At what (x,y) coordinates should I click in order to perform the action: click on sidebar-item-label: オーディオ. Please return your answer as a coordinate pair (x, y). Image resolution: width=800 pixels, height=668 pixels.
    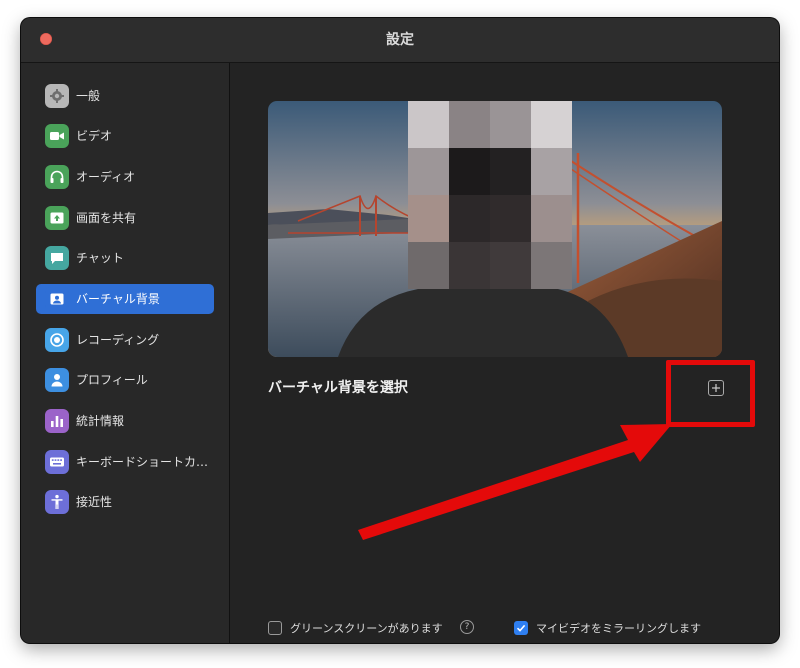
    Looking at the image, I should click on (106, 177).